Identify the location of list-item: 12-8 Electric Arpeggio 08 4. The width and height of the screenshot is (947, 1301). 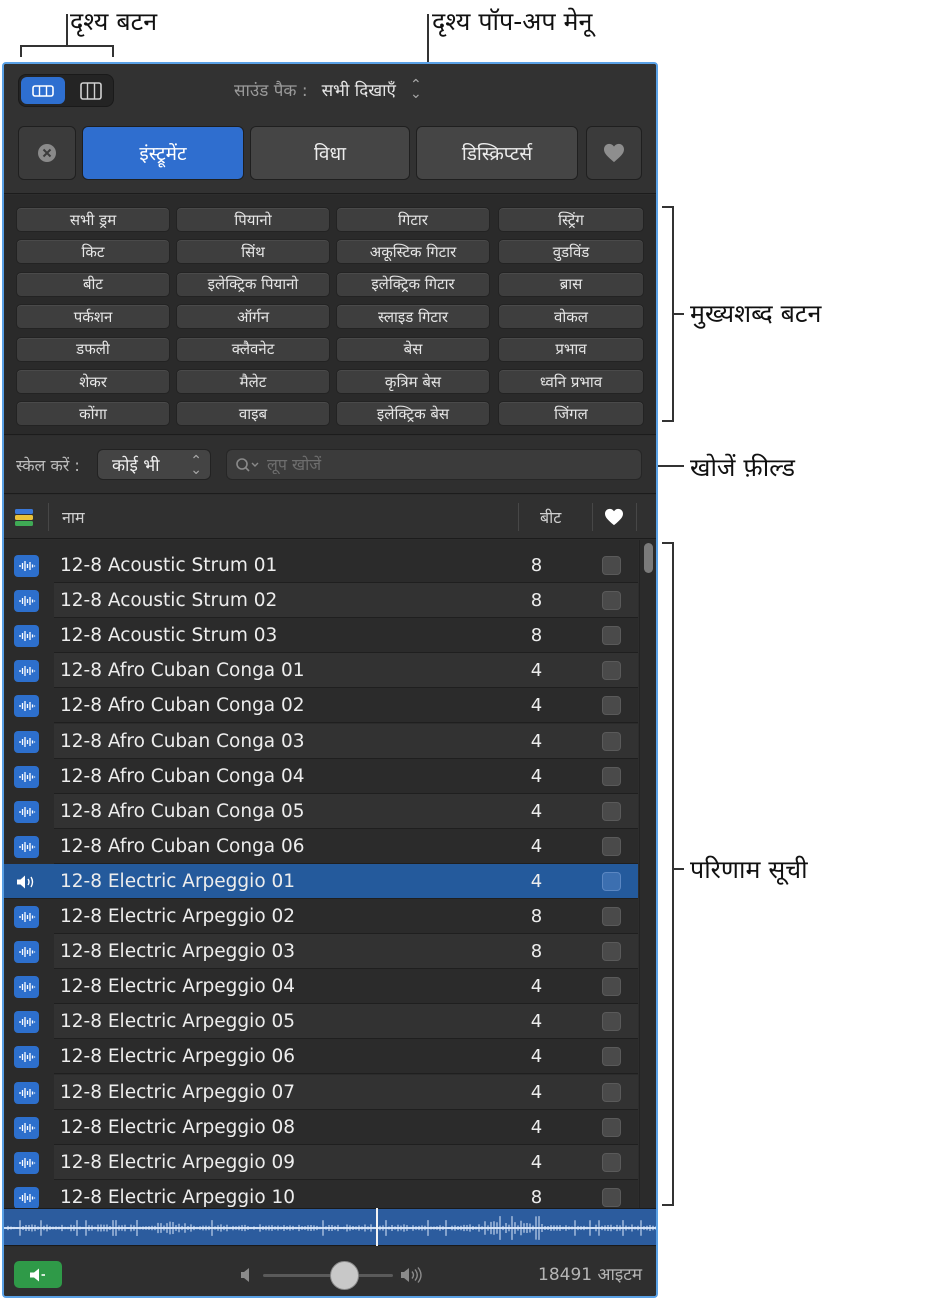
(321, 1127).